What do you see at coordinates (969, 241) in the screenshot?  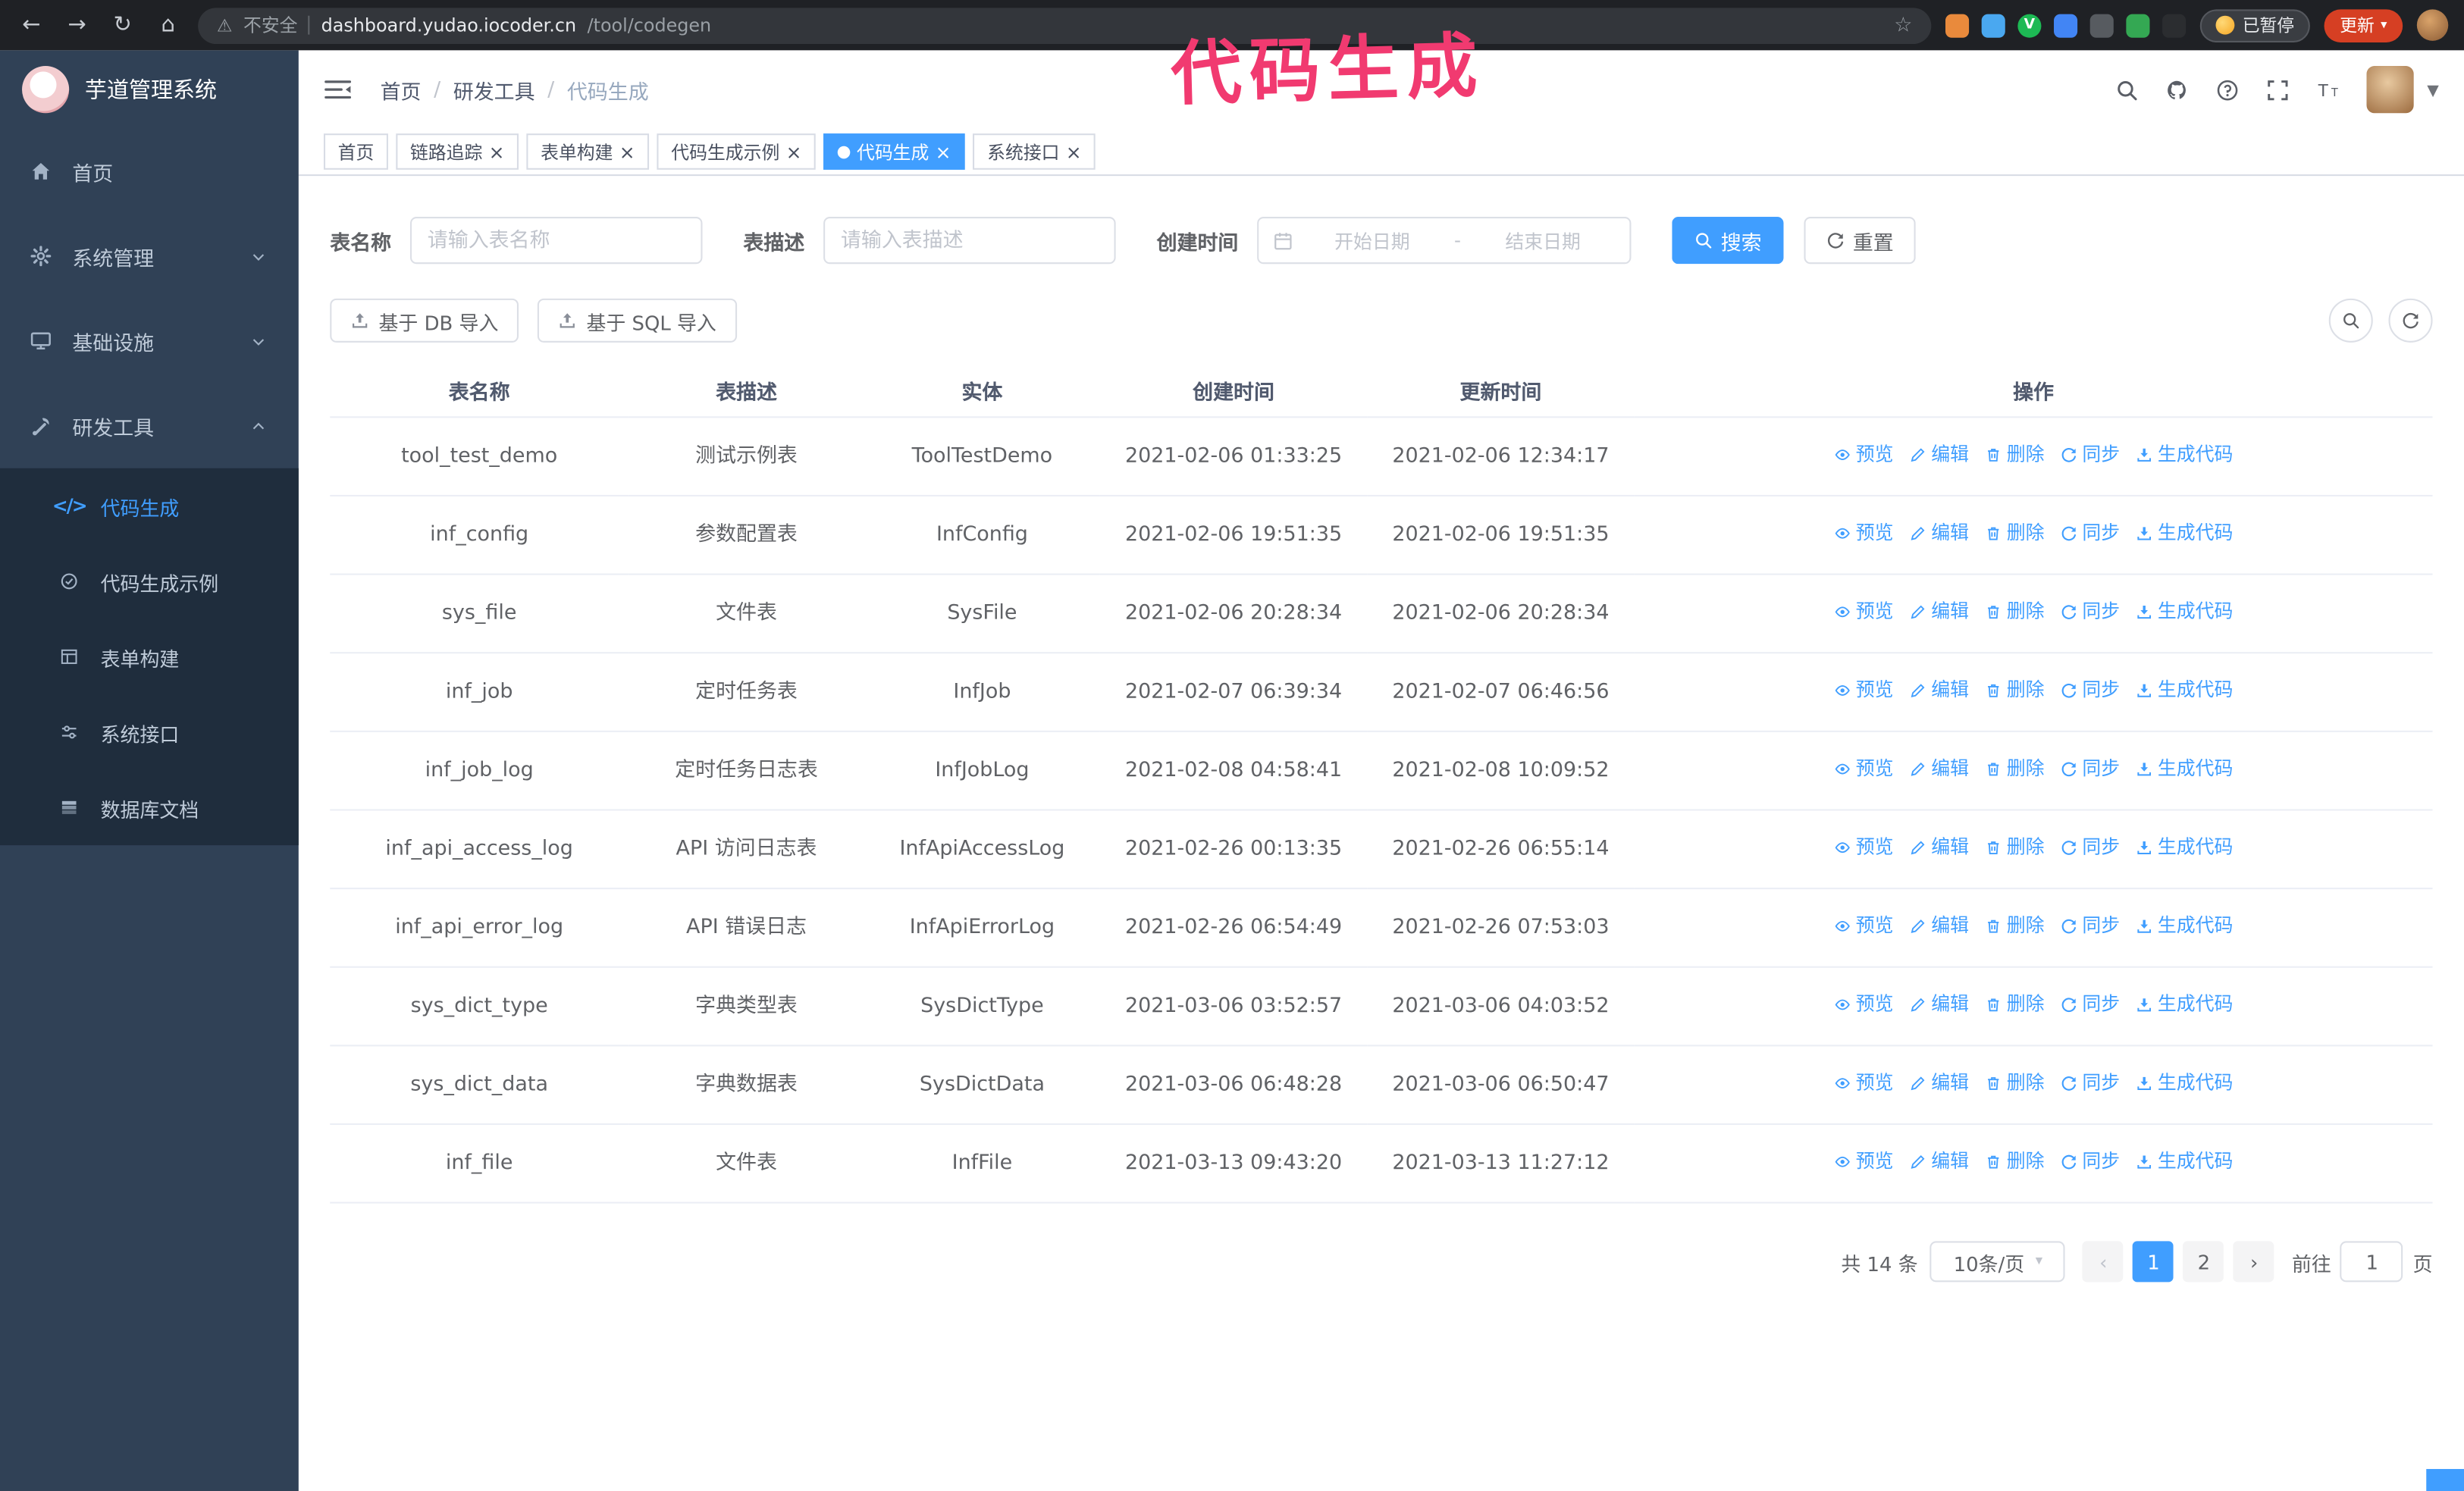 I see `table-desc-input` at bounding box center [969, 241].